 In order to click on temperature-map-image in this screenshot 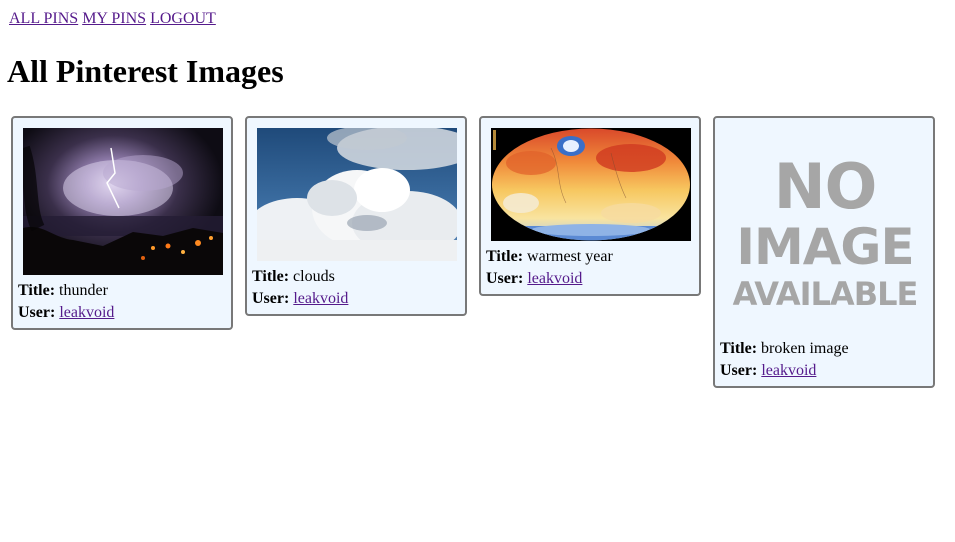, I will do `click(591, 184)`.